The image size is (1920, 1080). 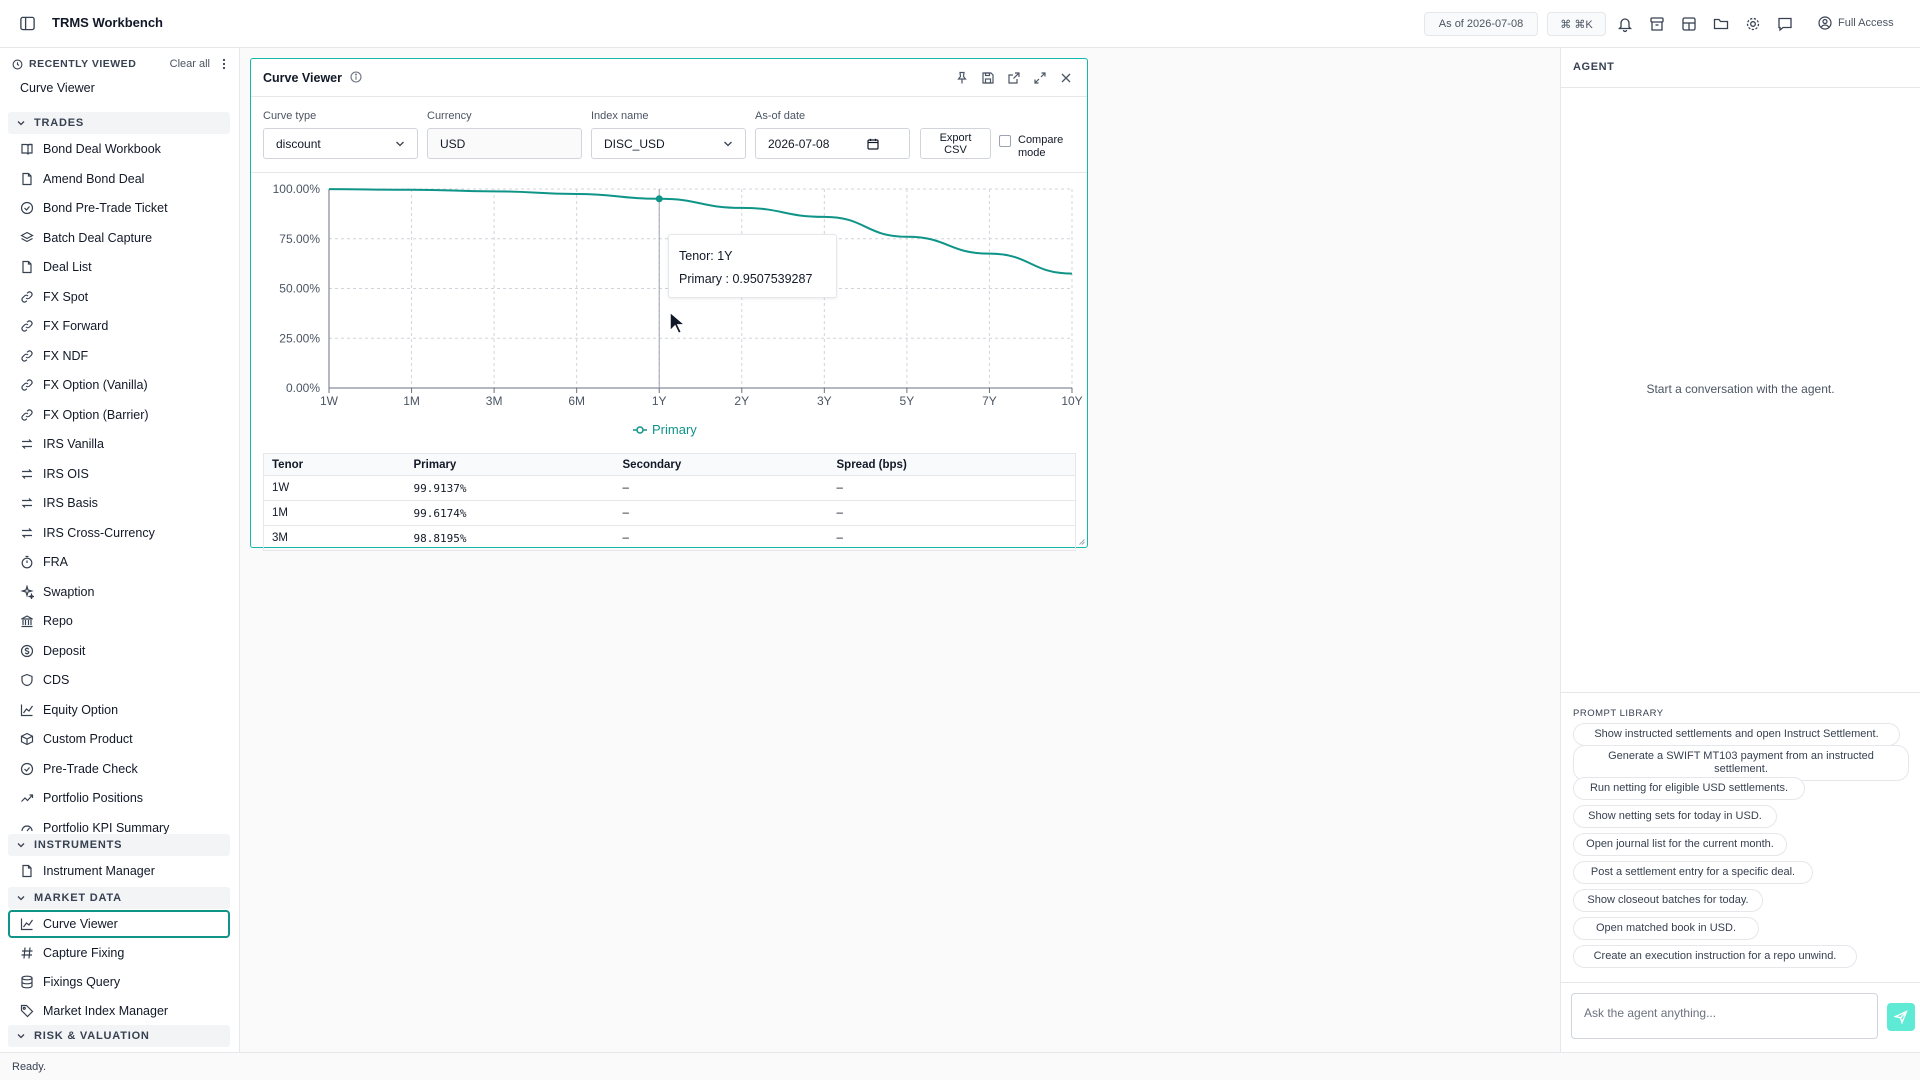 What do you see at coordinates (1668, 900) in the screenshot?
I see `prompt-chip: Show closeout batches for today.` at bounding box center [1668, 900].